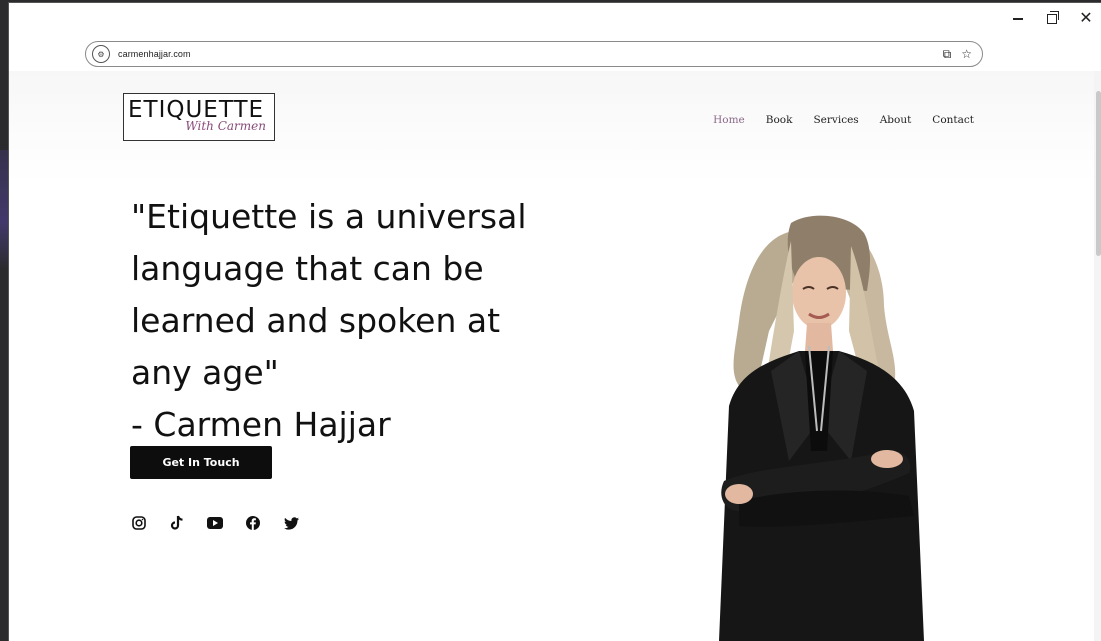  I want to click on twitter-icon, so click(291, 523).